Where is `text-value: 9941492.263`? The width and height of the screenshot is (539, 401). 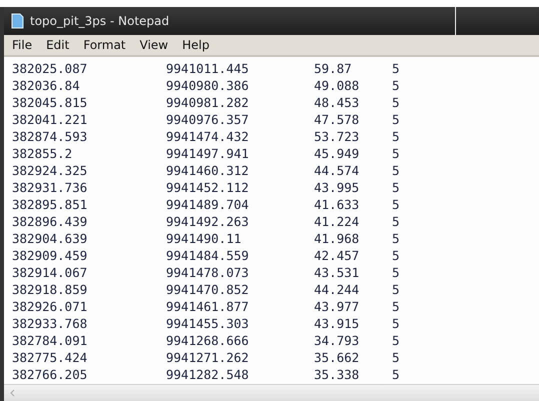 text-value: 9941492.263 is located at coordinates (208, 221).